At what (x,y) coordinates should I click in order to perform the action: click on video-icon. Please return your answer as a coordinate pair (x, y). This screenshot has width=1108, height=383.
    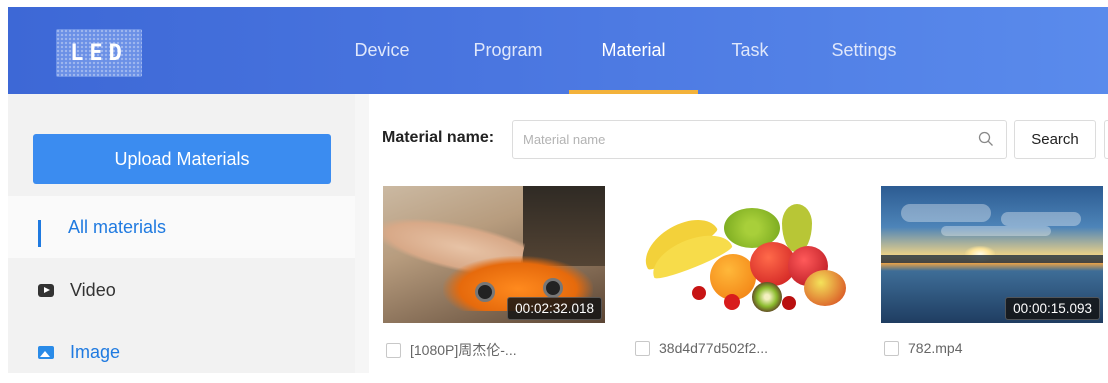
    Looking at the image, I should click on (46, 290).